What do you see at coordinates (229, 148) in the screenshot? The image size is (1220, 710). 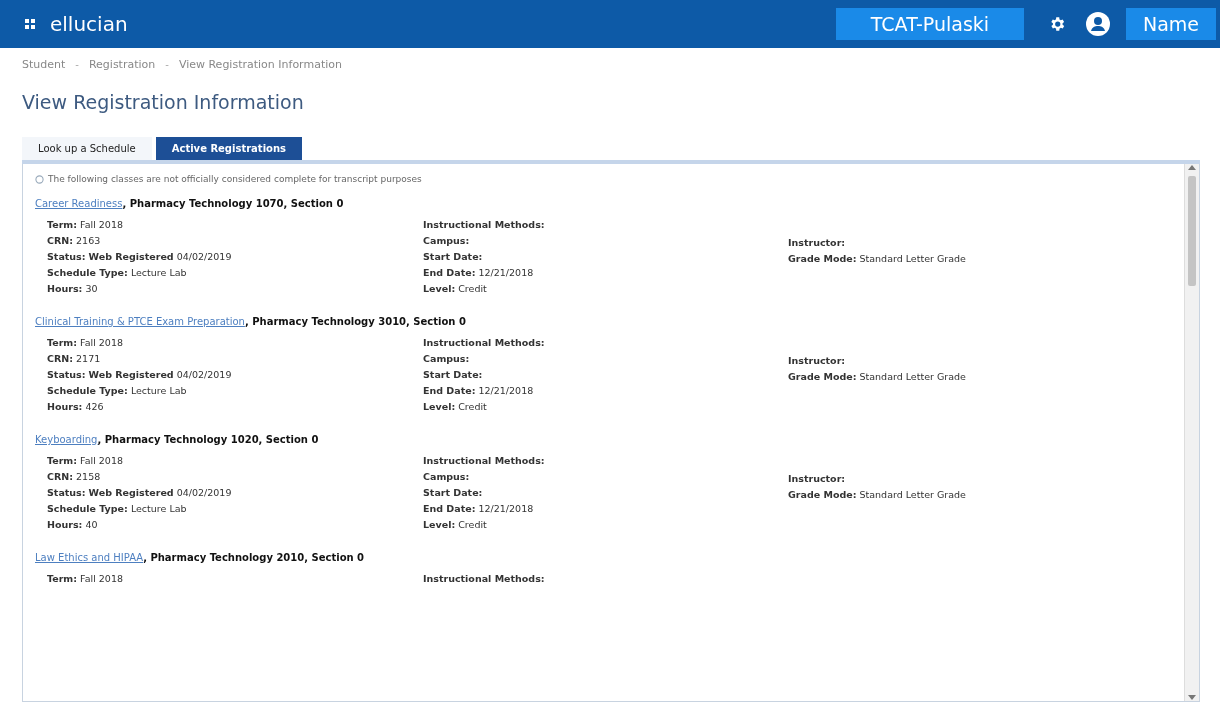 I see `tab: Active Registrations` at bounding box center [229, 148].